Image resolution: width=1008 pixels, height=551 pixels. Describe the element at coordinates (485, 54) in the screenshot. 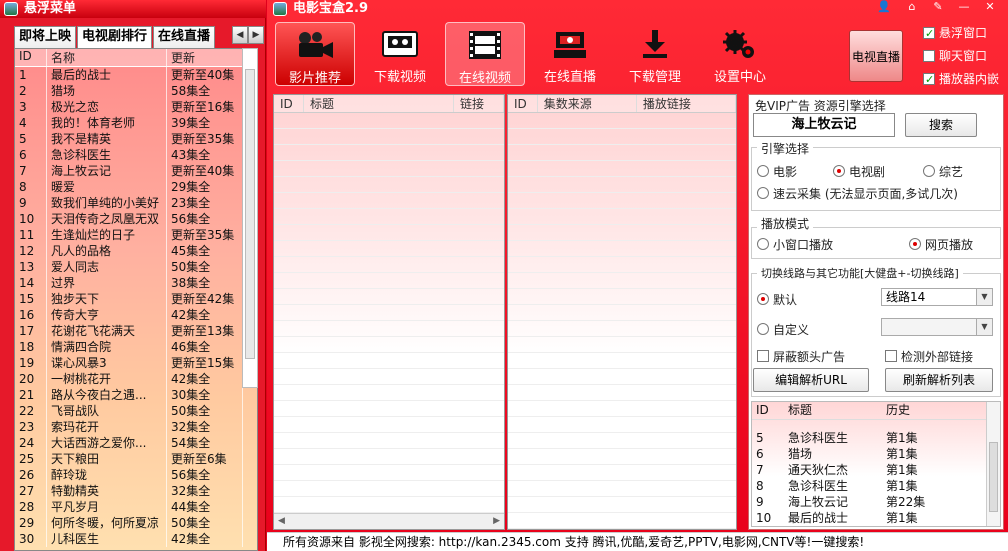

I see `nav-online-video: 在线视频` at that location.